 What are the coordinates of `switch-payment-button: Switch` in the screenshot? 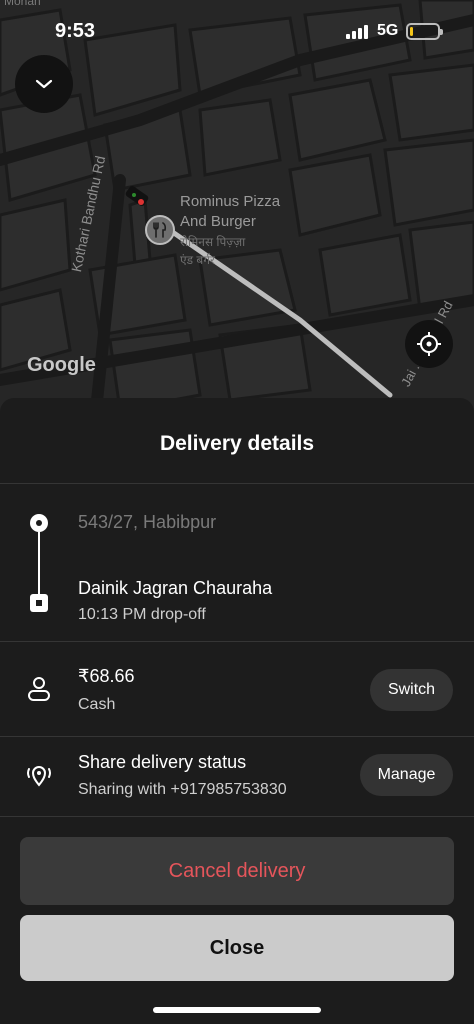 It's located at (411, 690).